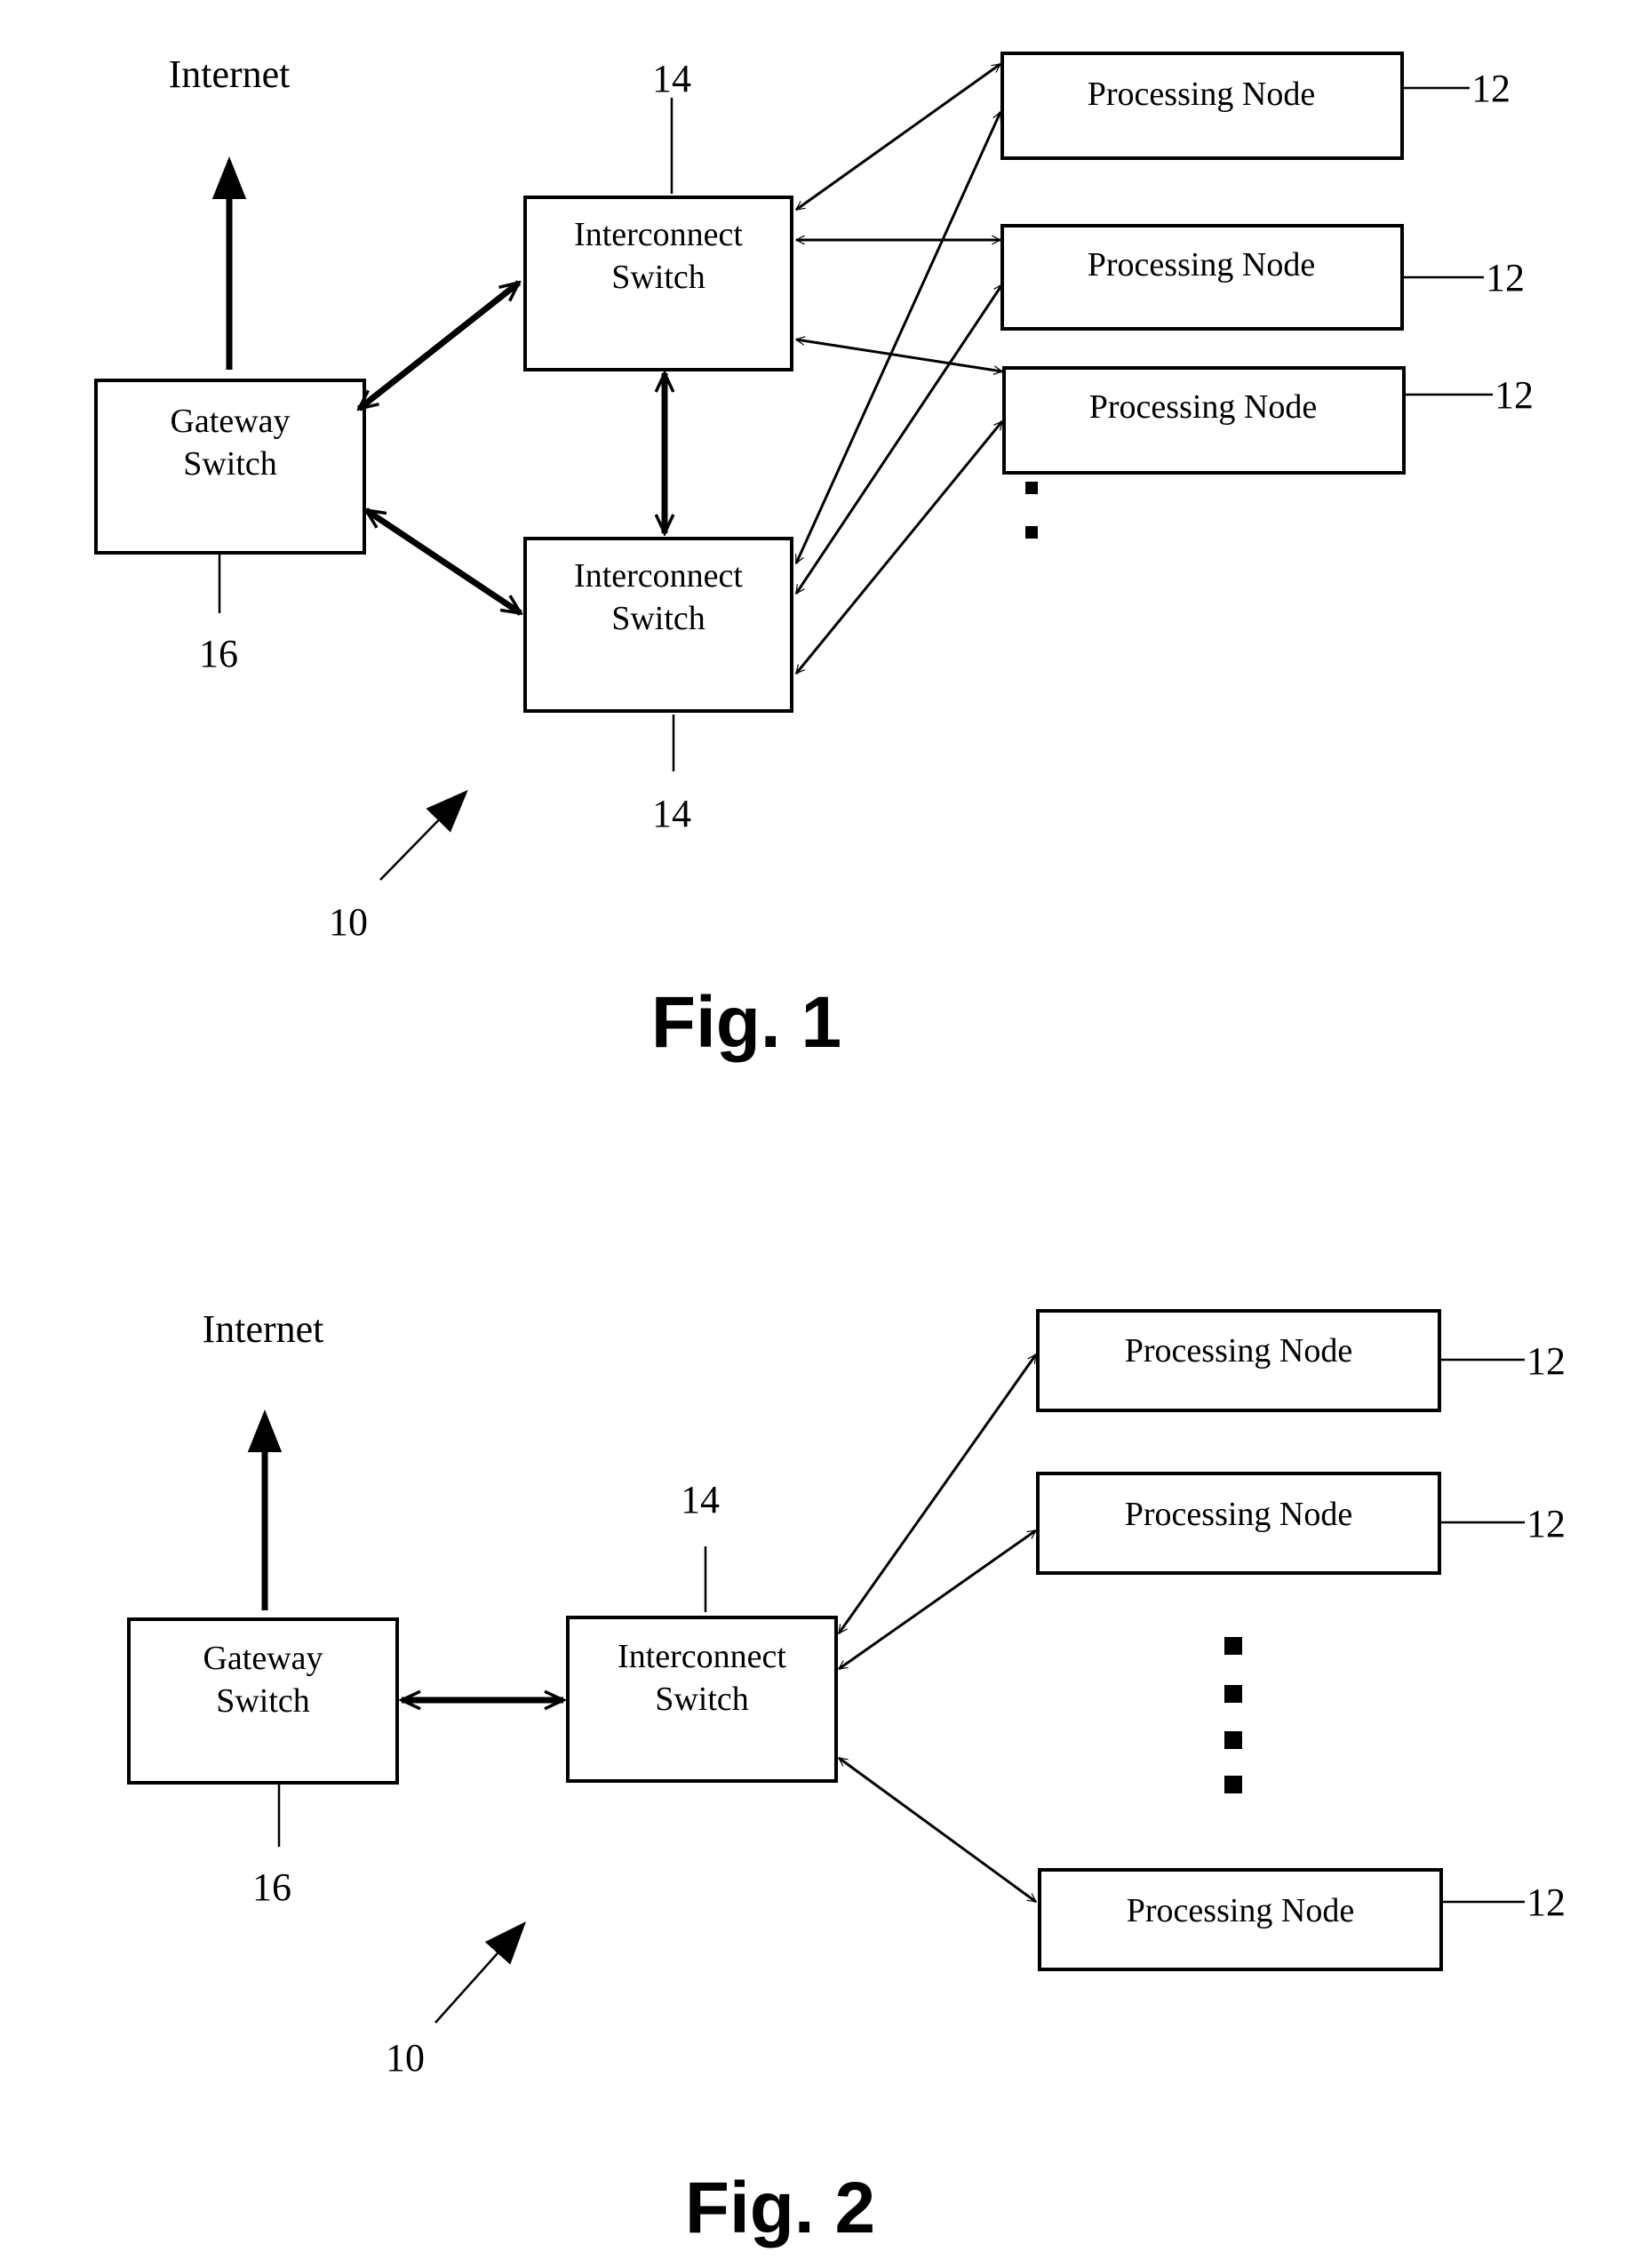 This screenshot has width=1642, height=2268. What do you see at coordinates (439, 345) in the screenshot?
I see `gateway-to-interconnect-top-link` at bounding box center [439, 345].